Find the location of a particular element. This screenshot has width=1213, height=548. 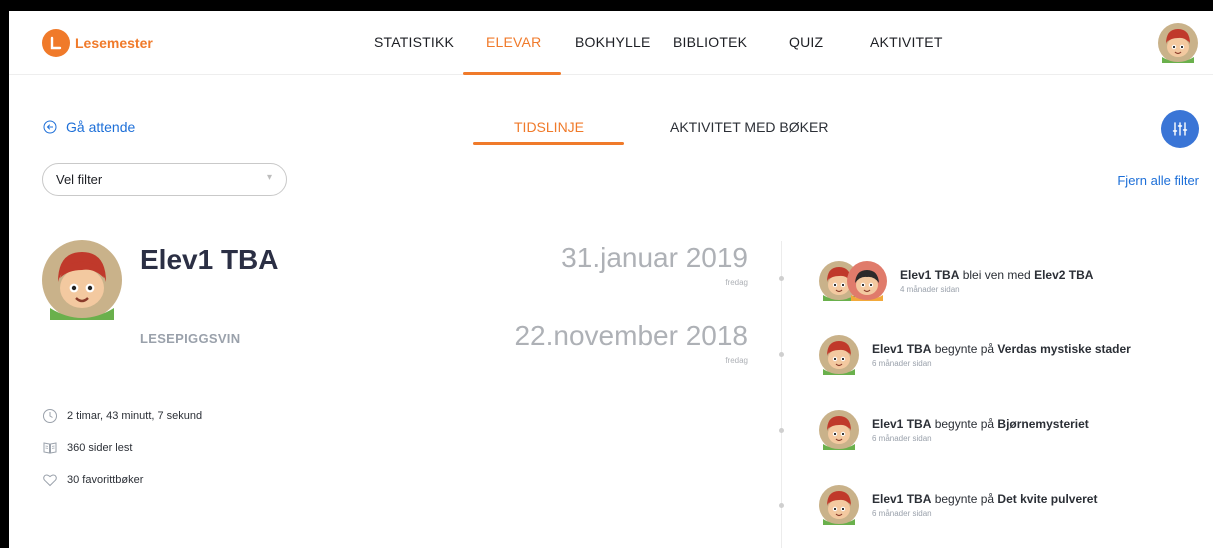

stat-reading-time-value: 2 timar, 43 minutt, 7 sekund is located at coordinates (135, 416).